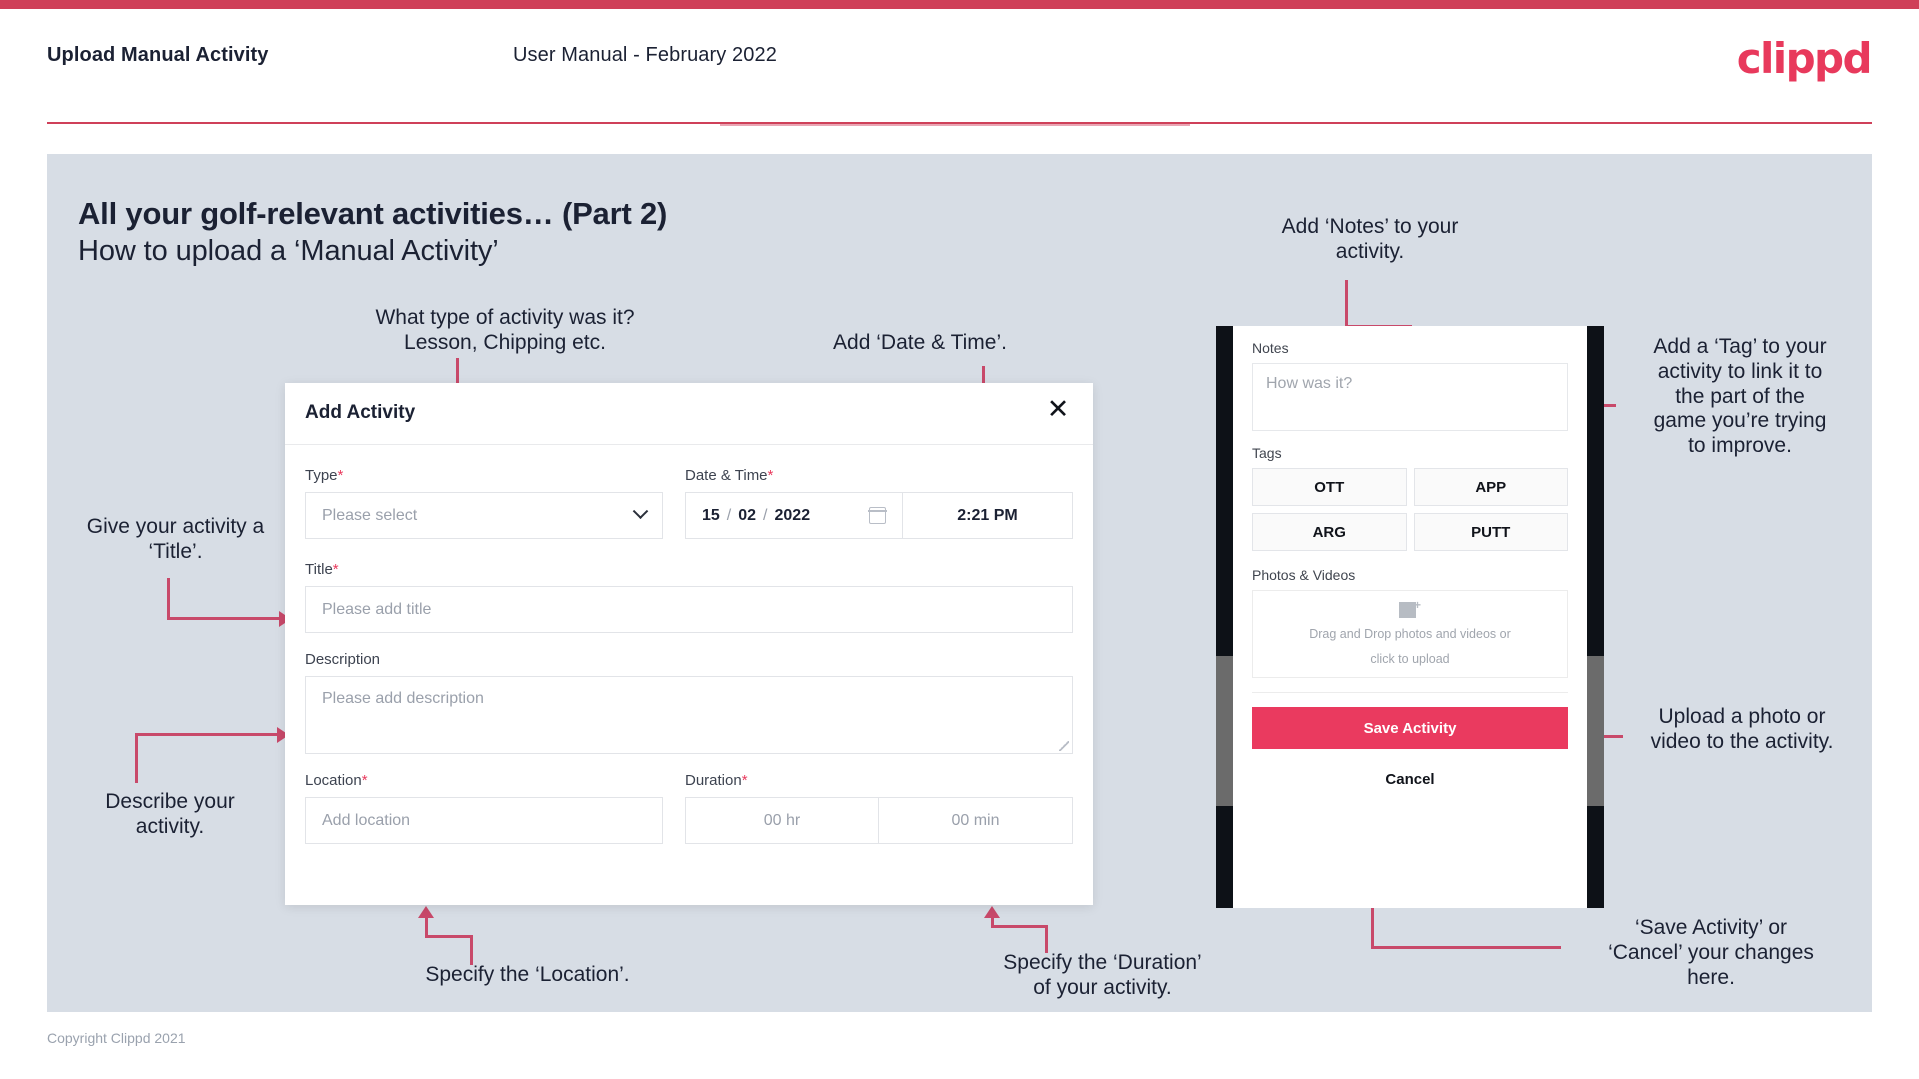 Image resolution: width=1919 pixels, height=1079 pixels. What do you see at coordinates (288, 251) in the screenshot?
I see `slide-subtitle: How to upload a ‘Manual Activity’` at bounding box center [288, 251].